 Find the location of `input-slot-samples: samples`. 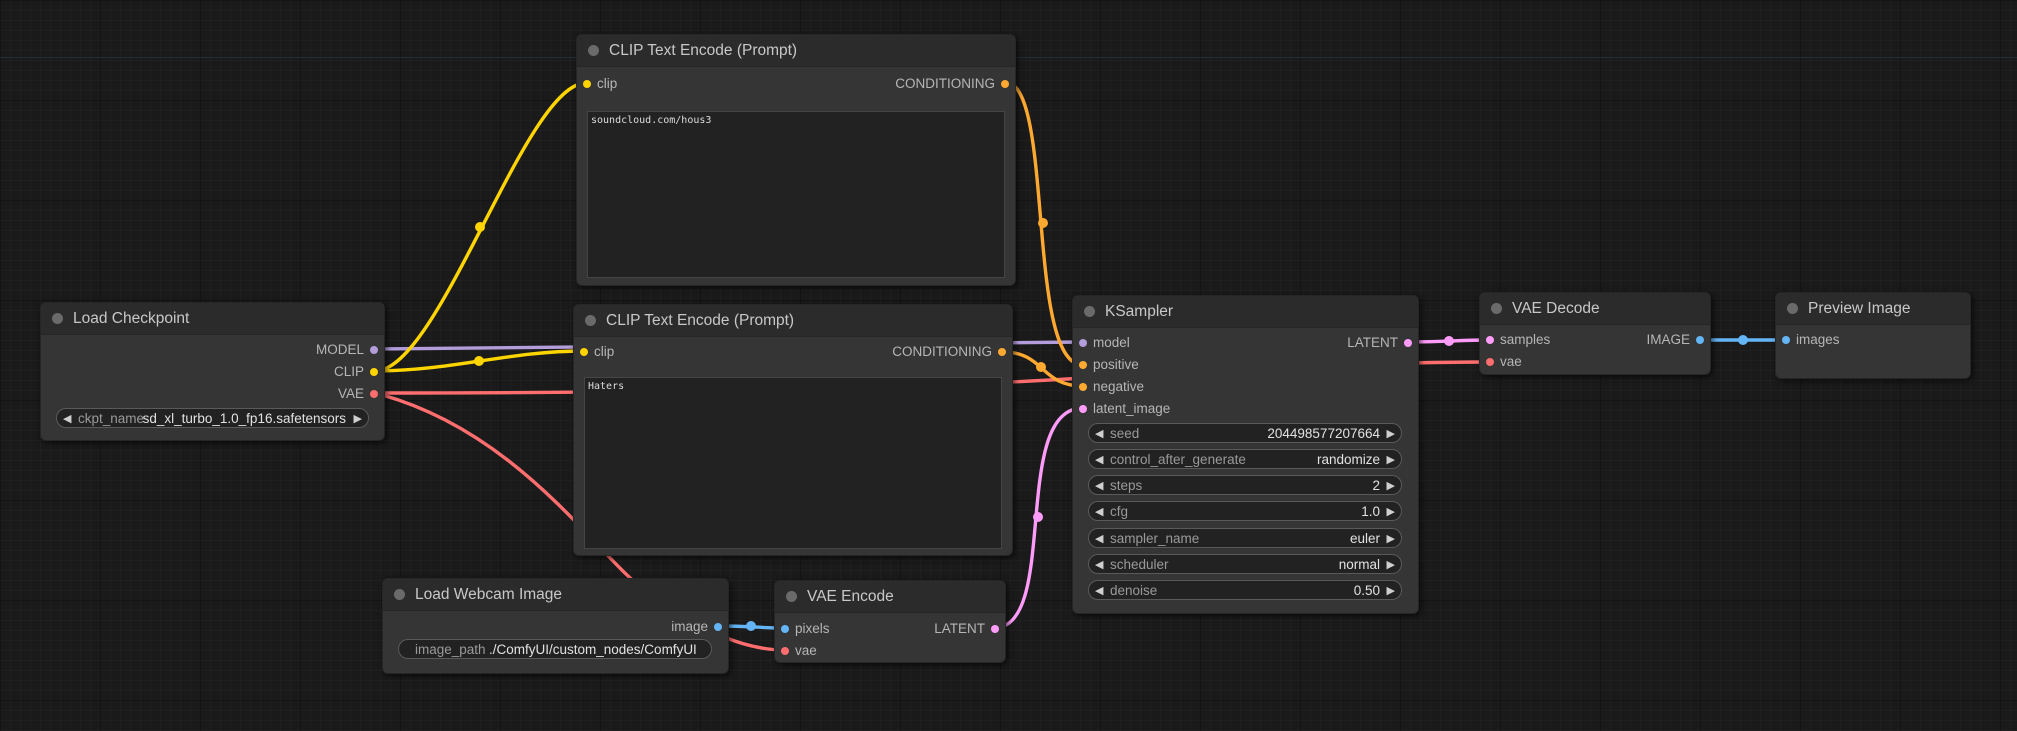

input-slot-samples: samples is located at coordinates (1515, 340).